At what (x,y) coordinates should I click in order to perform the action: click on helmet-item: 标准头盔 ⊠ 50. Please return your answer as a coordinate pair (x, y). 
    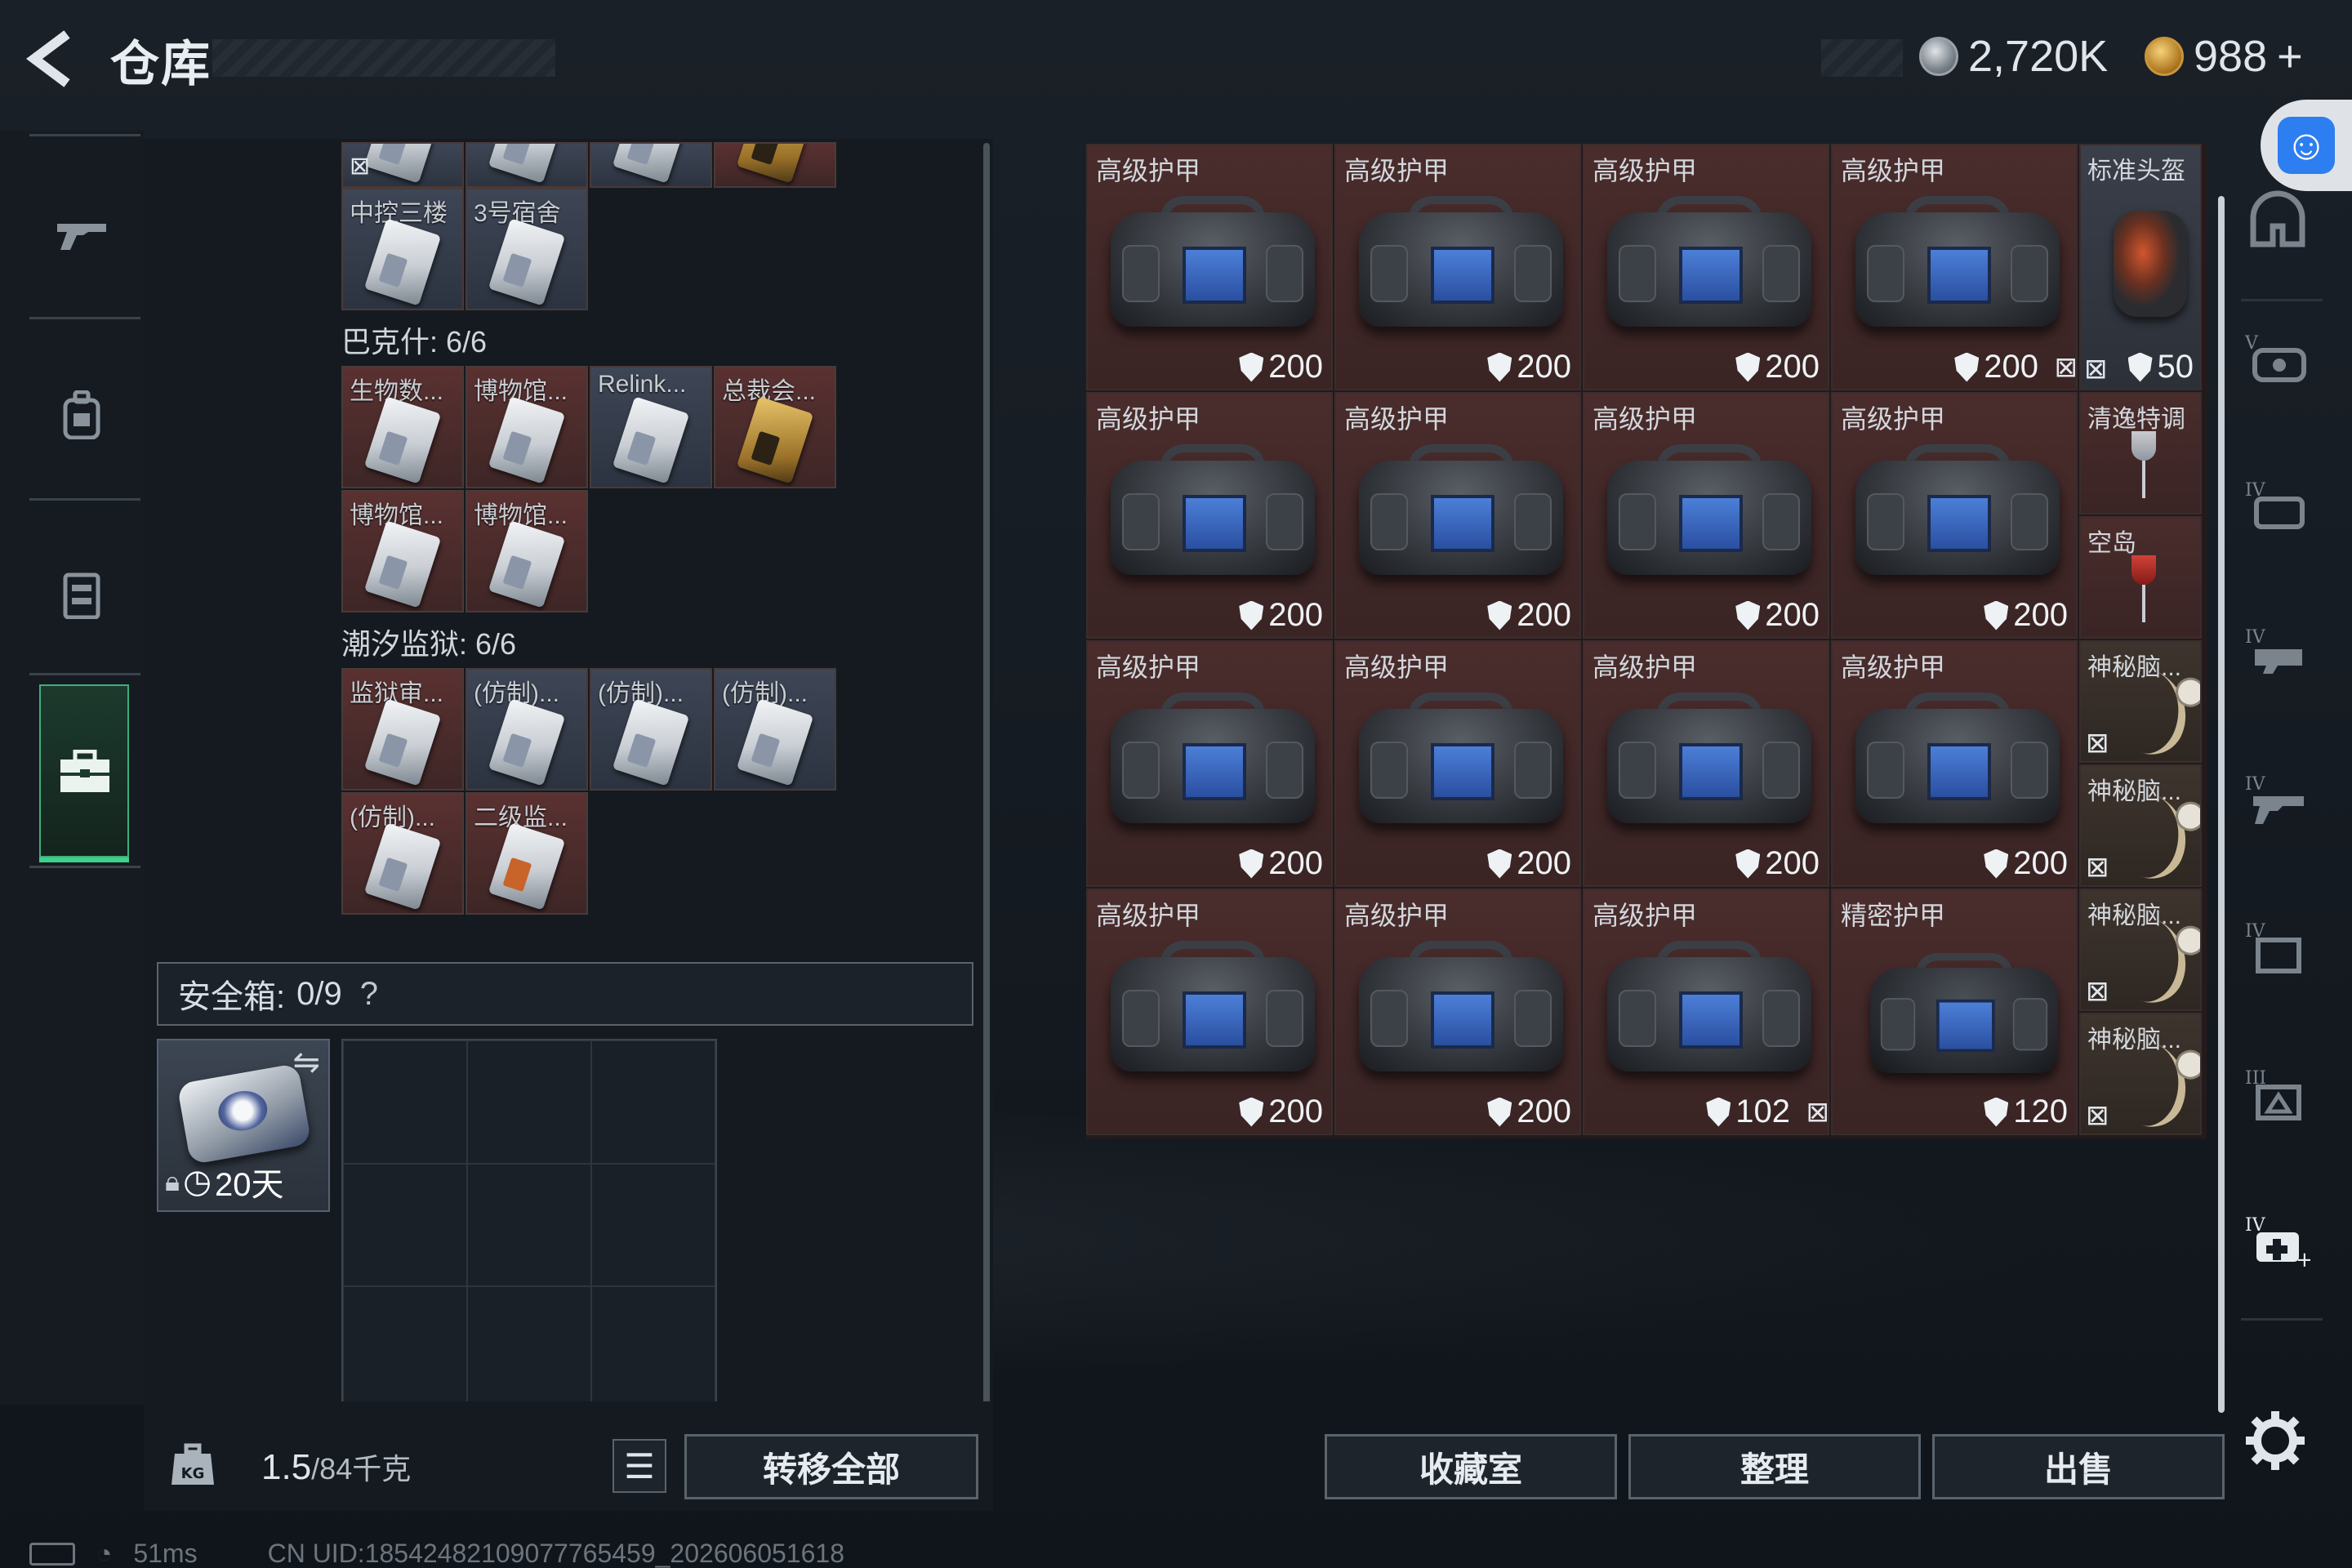
    Looking at the image, I should click on (2140, 267).